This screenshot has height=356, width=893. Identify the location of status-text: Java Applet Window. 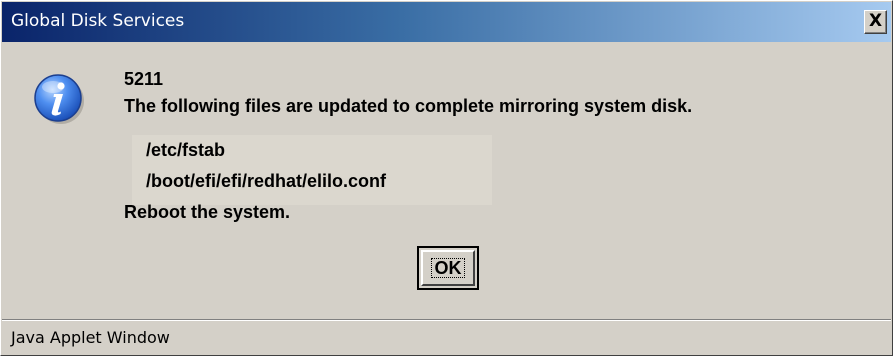
(90, 337).